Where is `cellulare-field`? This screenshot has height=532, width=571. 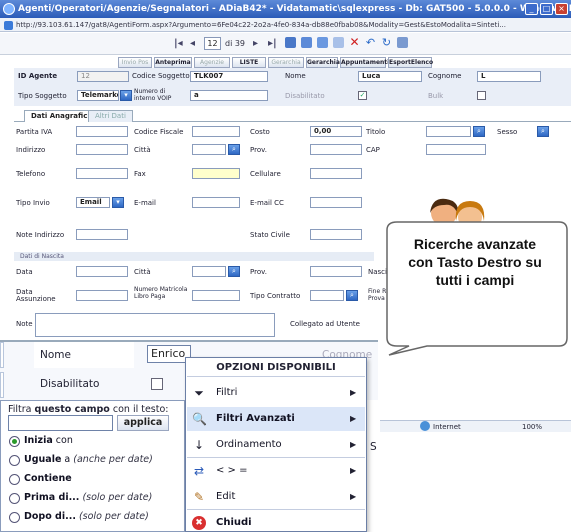 cellulare-field is located at coordinates (336, 173).